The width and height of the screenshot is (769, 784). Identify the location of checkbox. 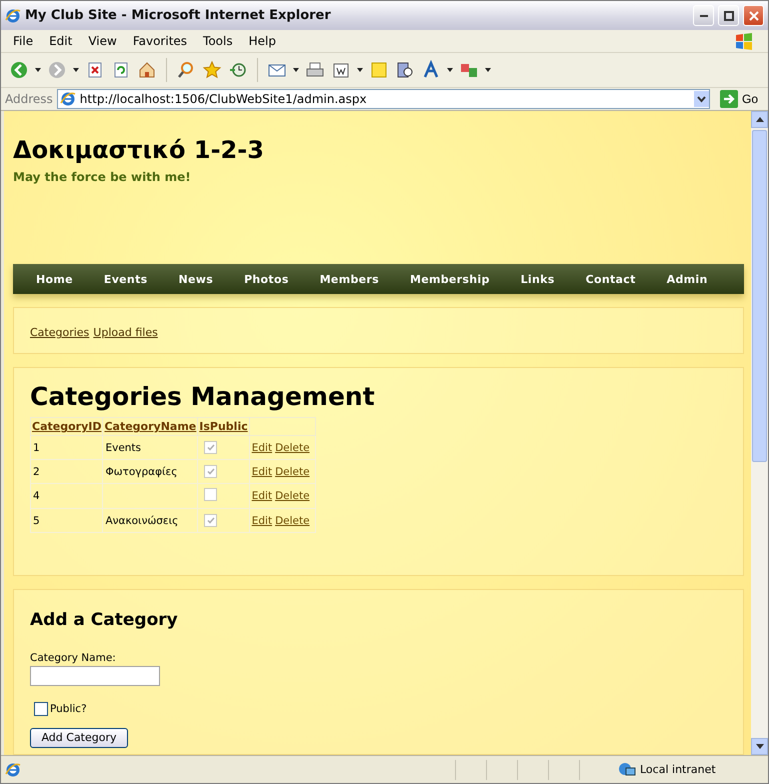
(41, 709).